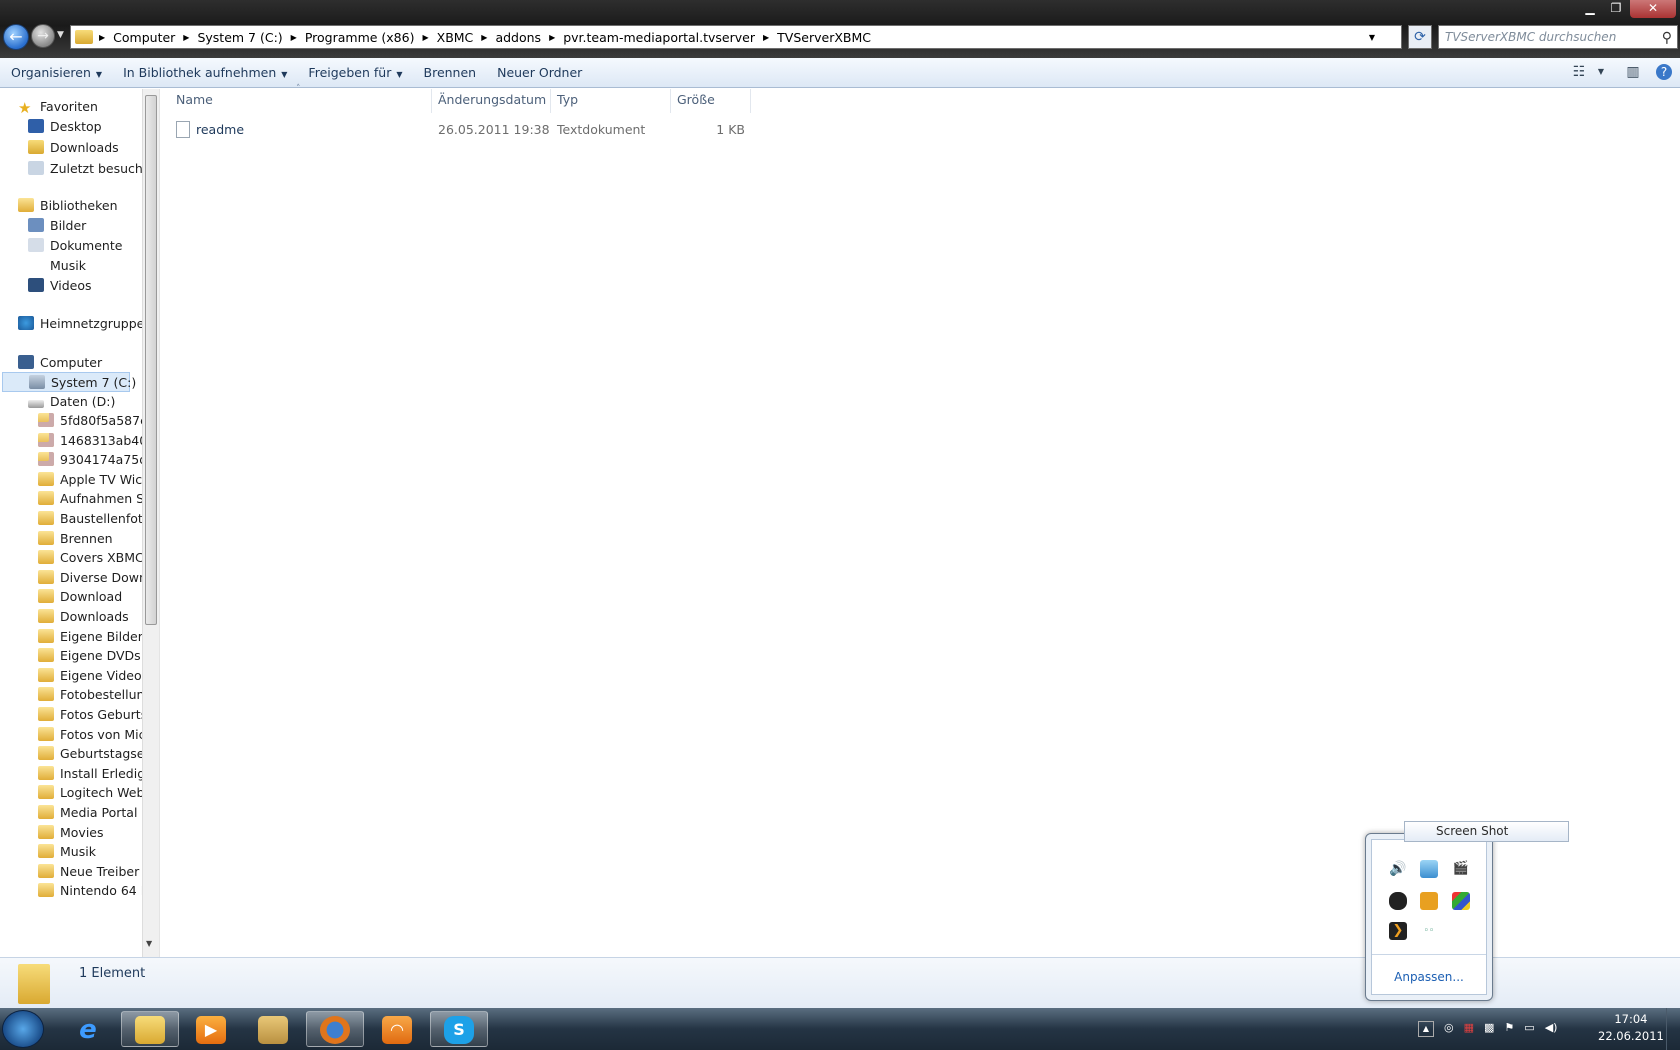 This screenshot has width=1680, height=1050. I want to click on nav-folder-item: Geburtstagsein, so click(90, 754).